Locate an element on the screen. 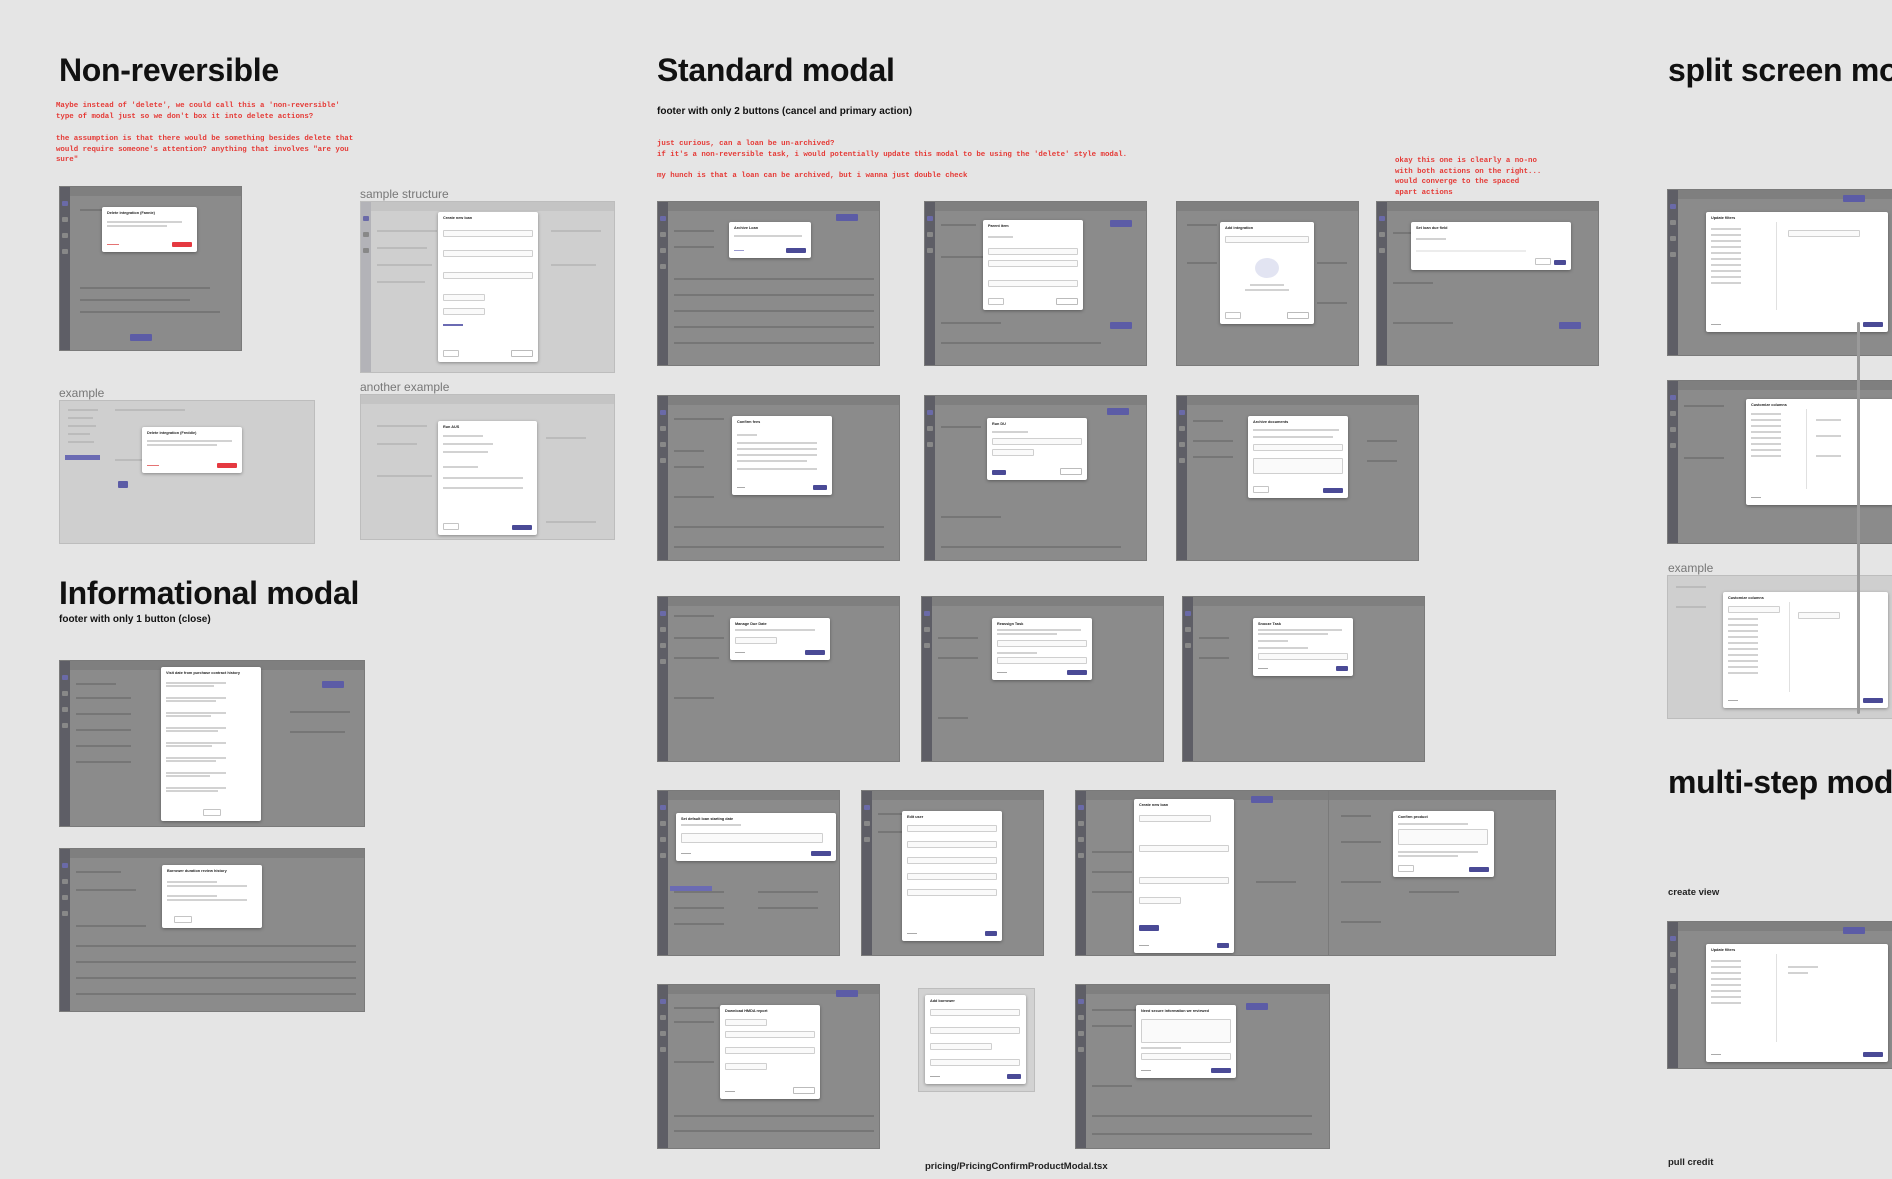 The width and height of the screenshot is (1892, 1179). screenshot-reassign-task: Reassign Task is located at coordinates (1042, 679).